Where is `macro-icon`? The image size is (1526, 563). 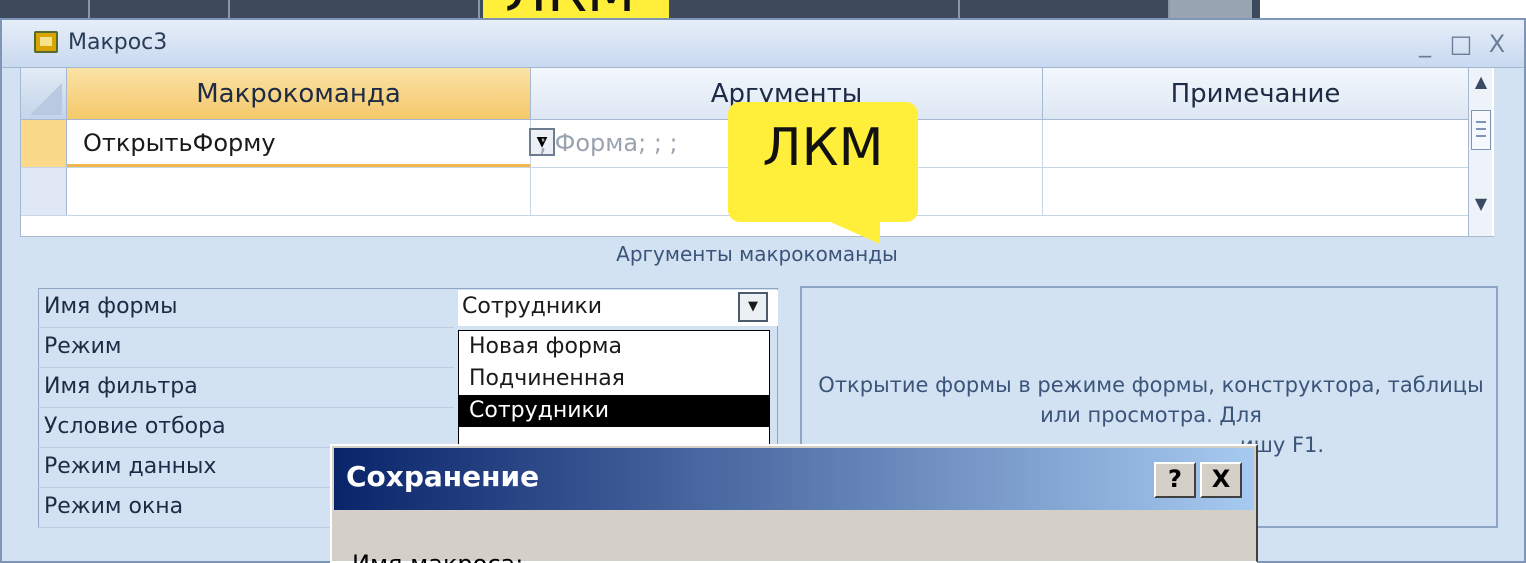 macro-icon is located at coordinates (46, 42).